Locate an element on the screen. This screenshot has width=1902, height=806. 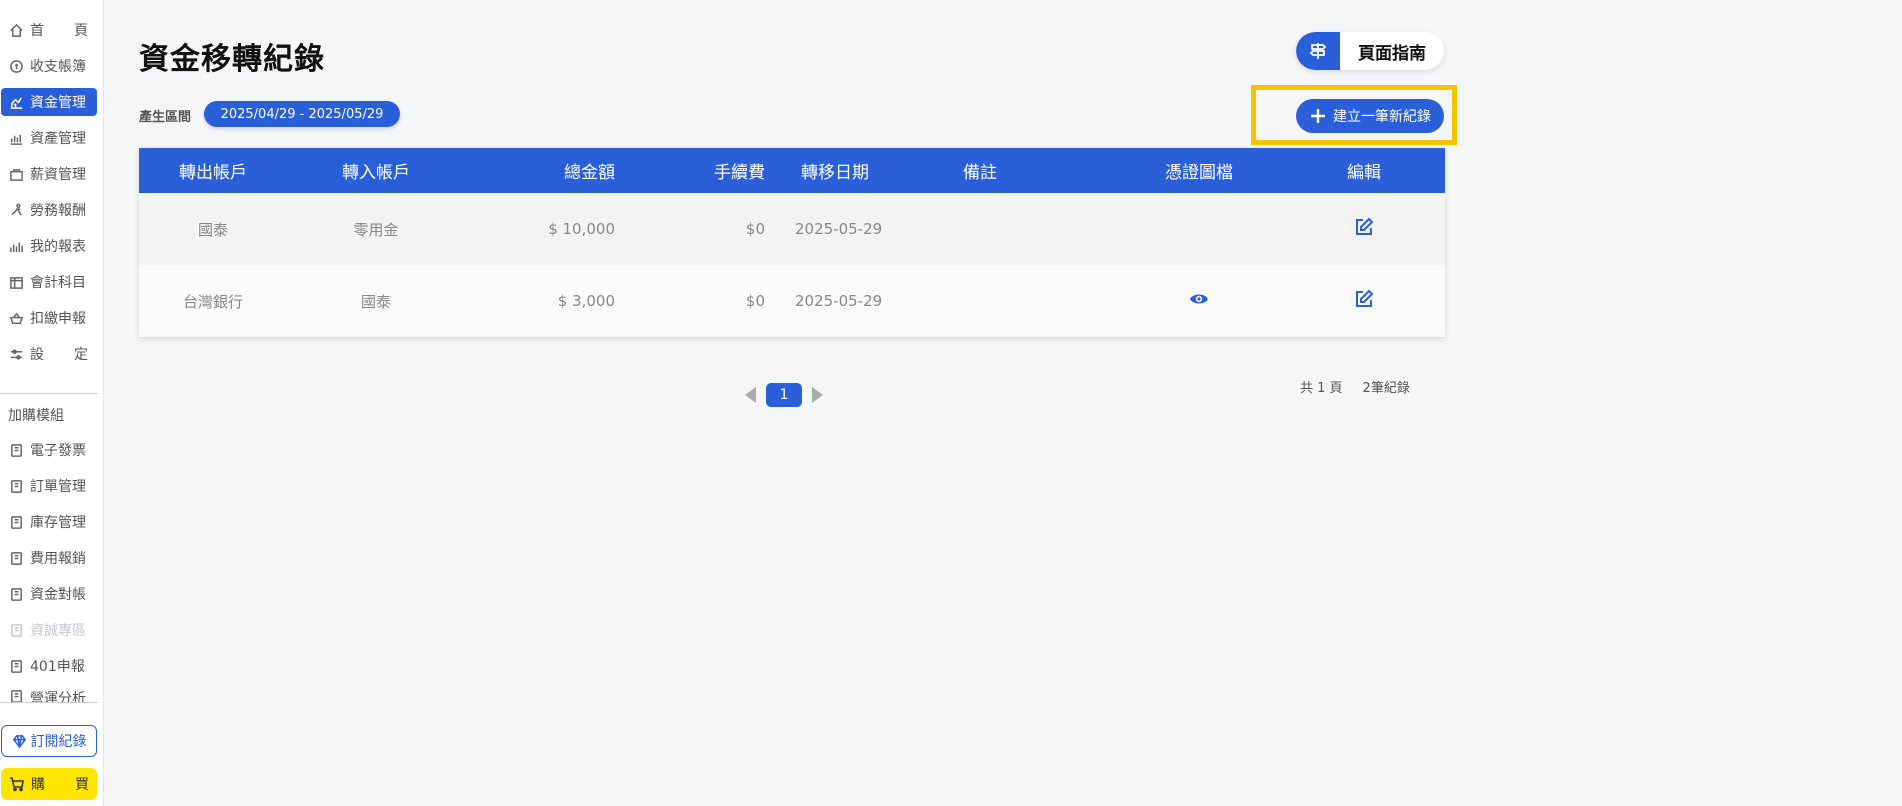
sidebar-item-withholding-tax: 扣繳申報 is located at coordinates (49, 318).